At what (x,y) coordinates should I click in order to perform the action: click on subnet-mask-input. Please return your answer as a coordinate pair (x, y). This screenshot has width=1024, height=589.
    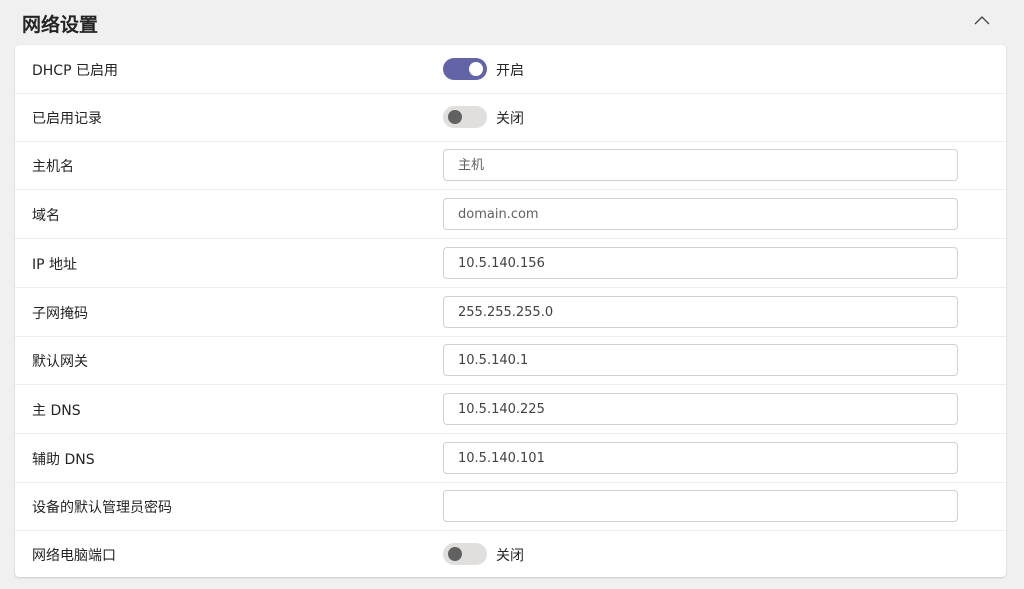
    Looking at the image, I should click on (700, 312).